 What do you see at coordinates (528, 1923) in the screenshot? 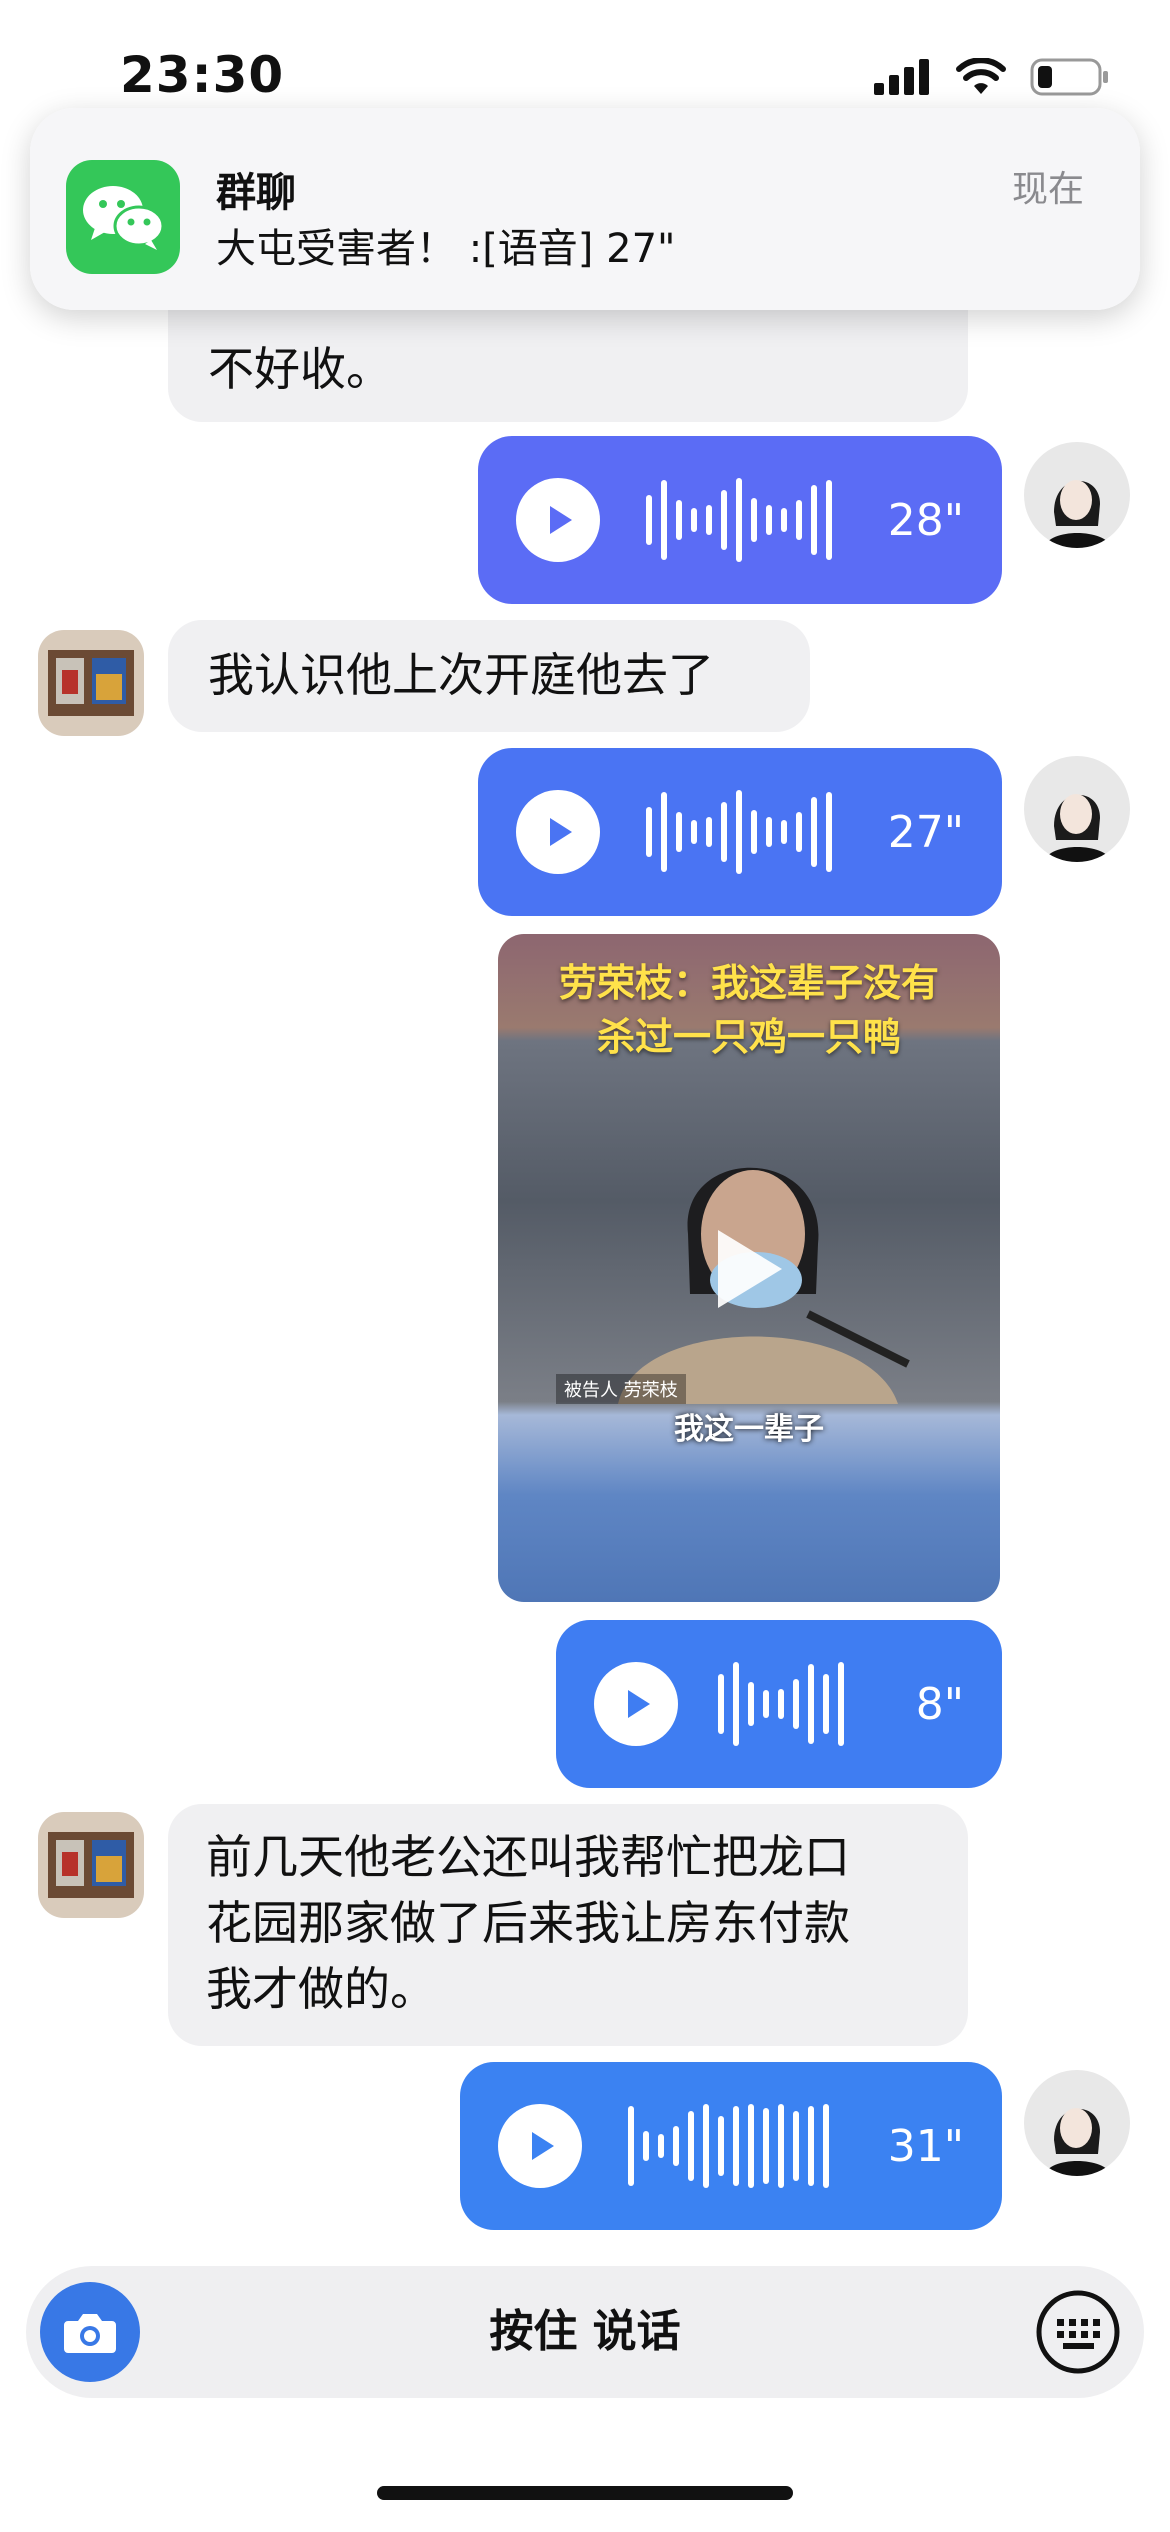
I see `message-text-line: 花园那家做了后来我让房东付款` at bounding box center [528, 1923].